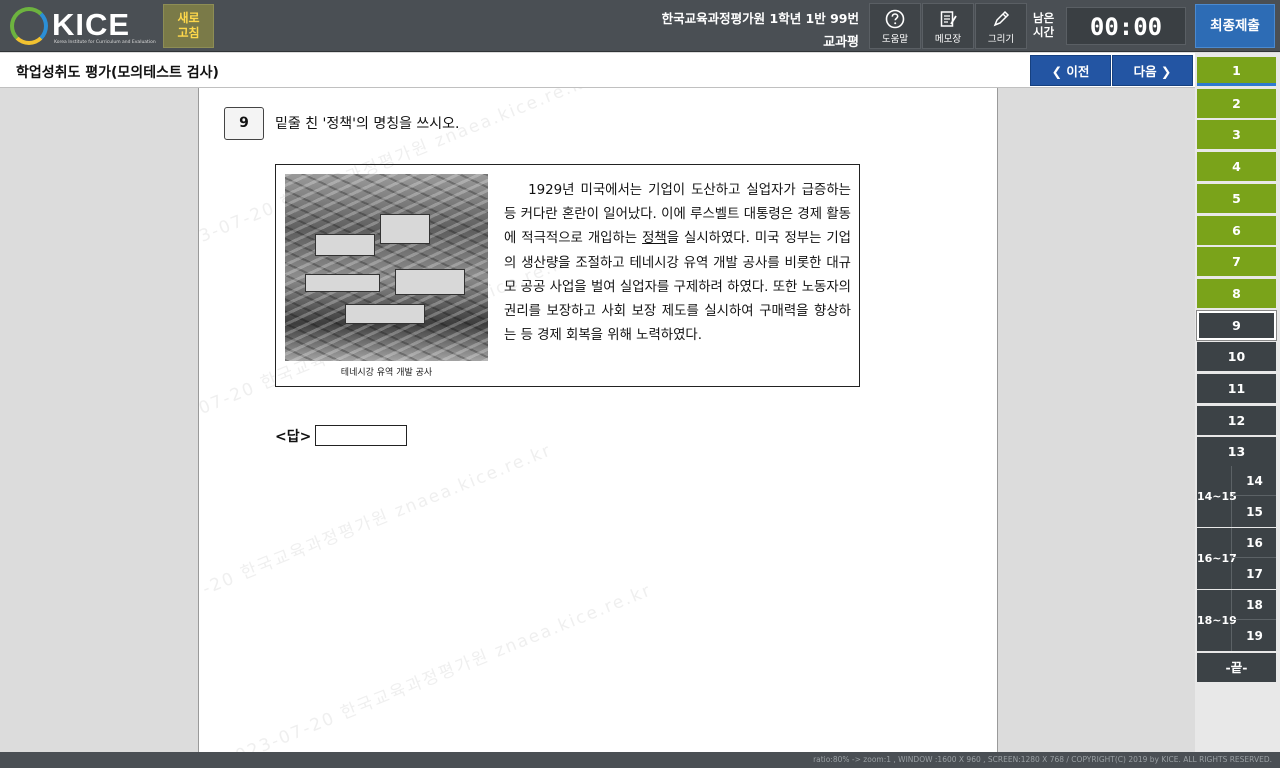  What do you see at coordinates (1236, 71) in the screenshot?
I see `question-nav-item: 1` at bounding box center [1236, 71].